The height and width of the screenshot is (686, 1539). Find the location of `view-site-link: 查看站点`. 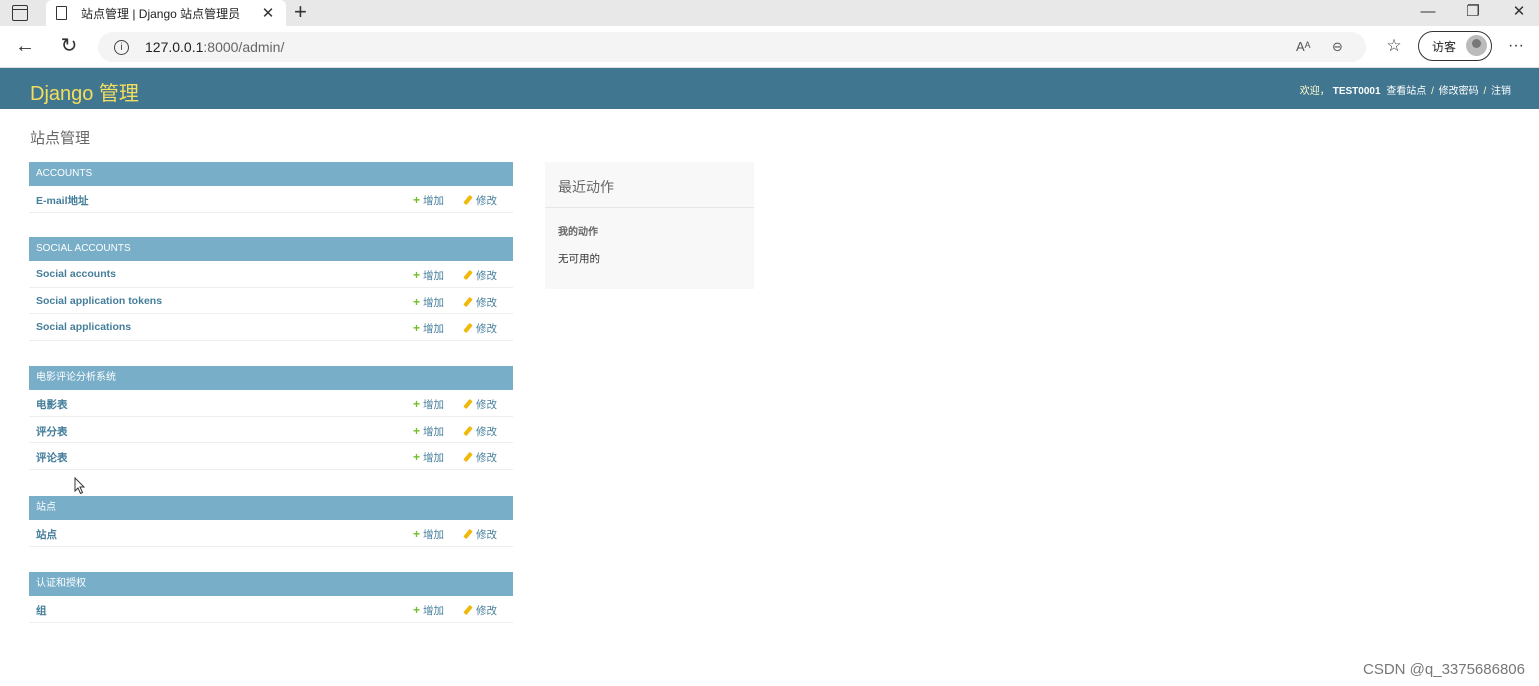

view-site-link: 查看站点 is located at coordinates (1406, 91).